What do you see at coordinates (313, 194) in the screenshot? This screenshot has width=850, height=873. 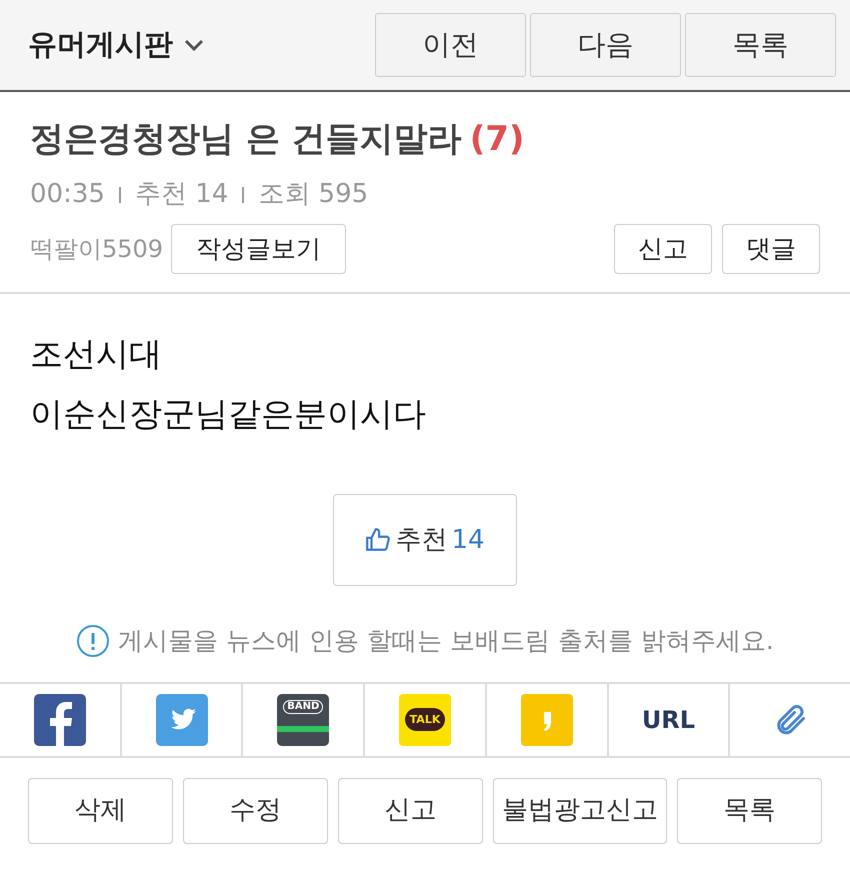 I see `view-count: 조회 595` at bounding box center [313, 194].